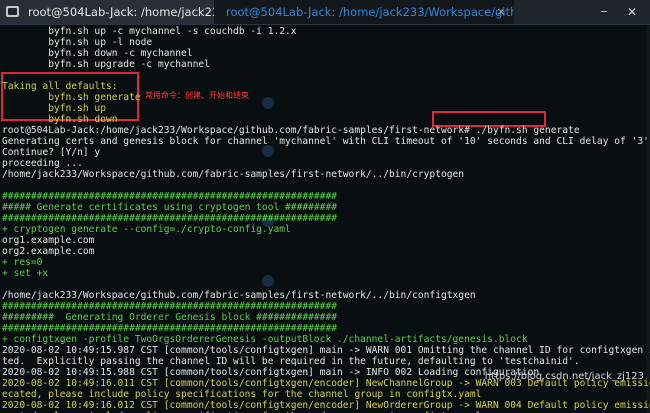  Describe the element at coordinates (51, 152) in the screenshot. I see `terminal-line: Continue? [Y/n] y` at that location.